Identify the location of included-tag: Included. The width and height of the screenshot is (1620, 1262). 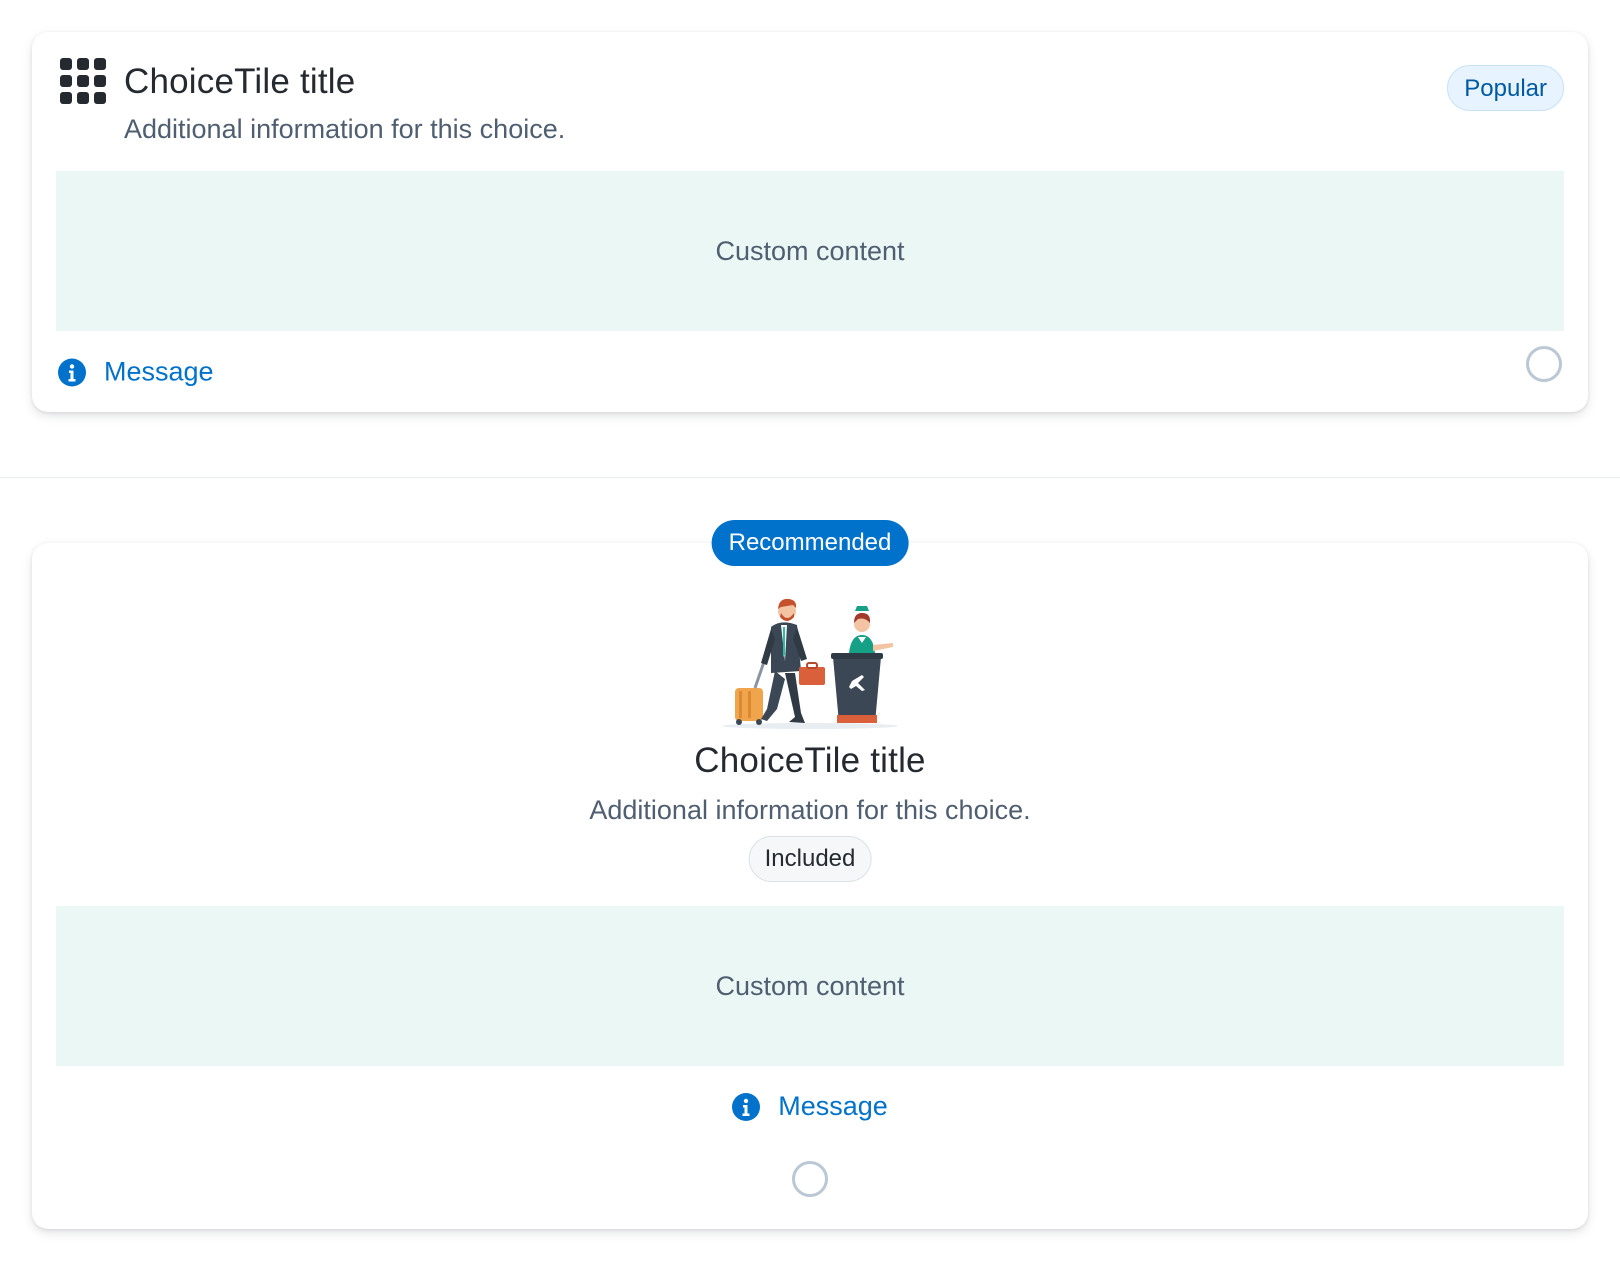
(810, 859).